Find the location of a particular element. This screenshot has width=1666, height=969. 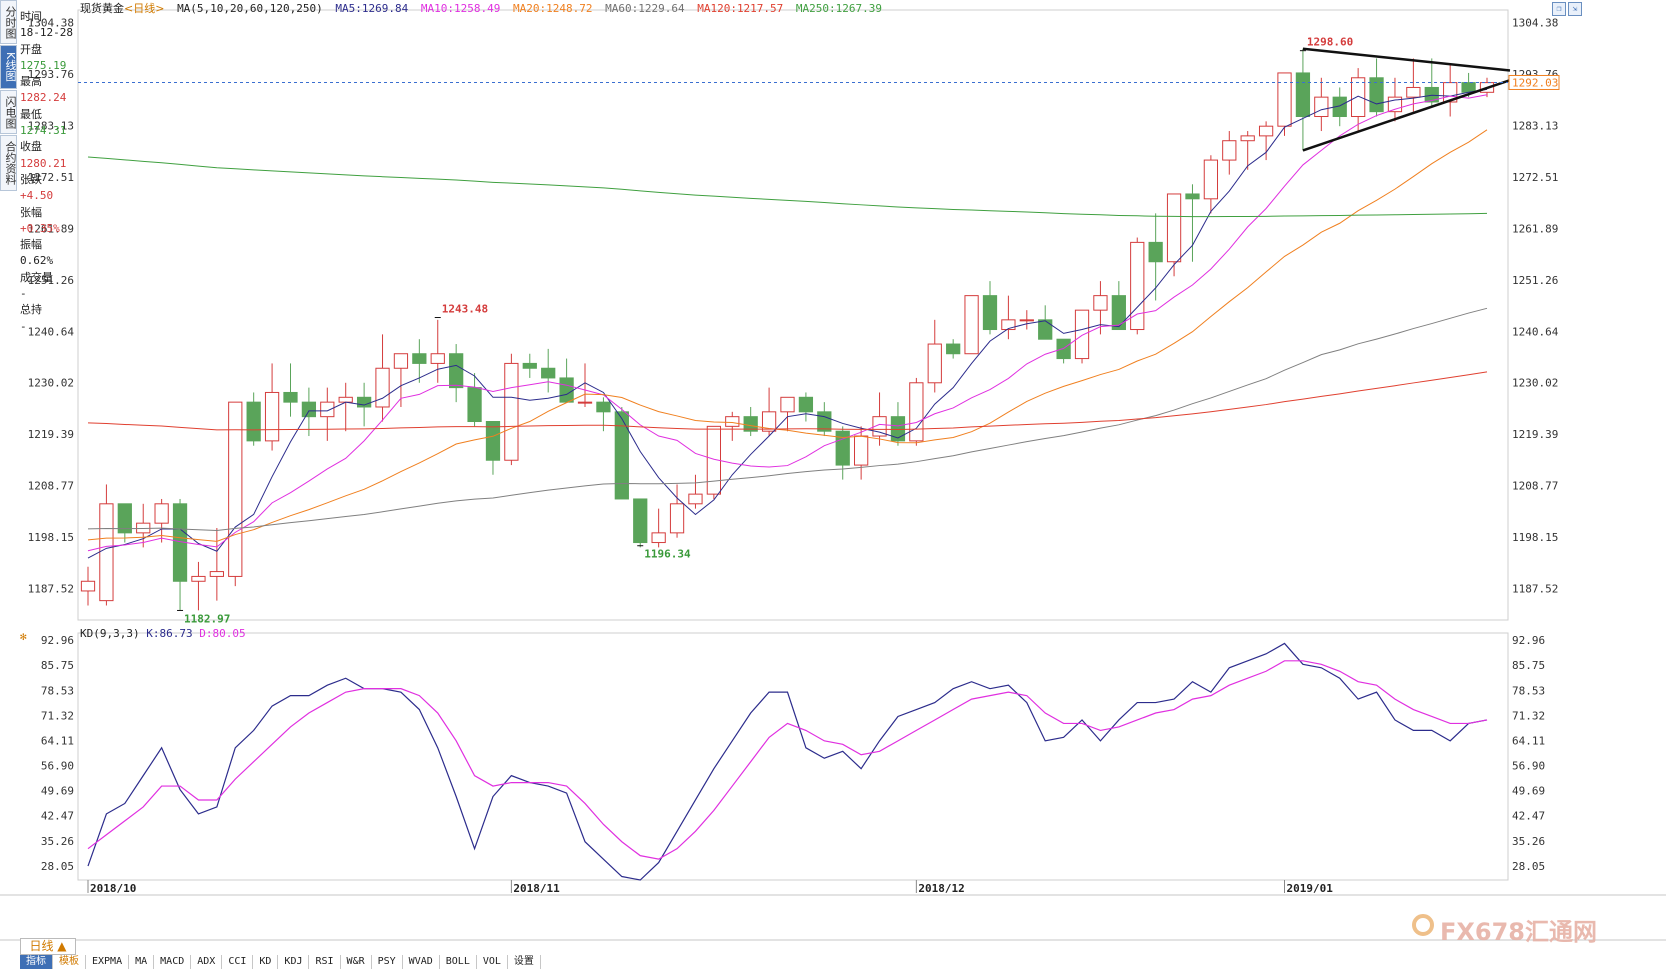

vol-label: 成交量 is located at coordinates (36, 277).